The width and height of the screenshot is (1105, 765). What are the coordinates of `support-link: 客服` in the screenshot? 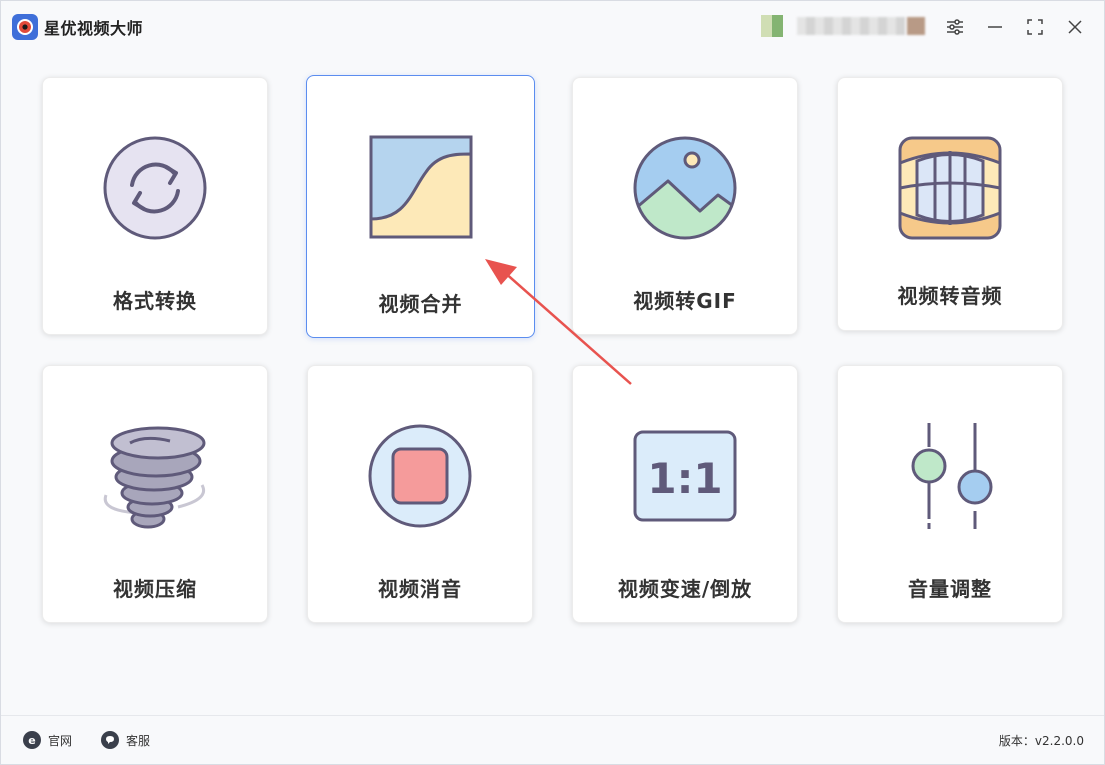 It's located at (125, 740).